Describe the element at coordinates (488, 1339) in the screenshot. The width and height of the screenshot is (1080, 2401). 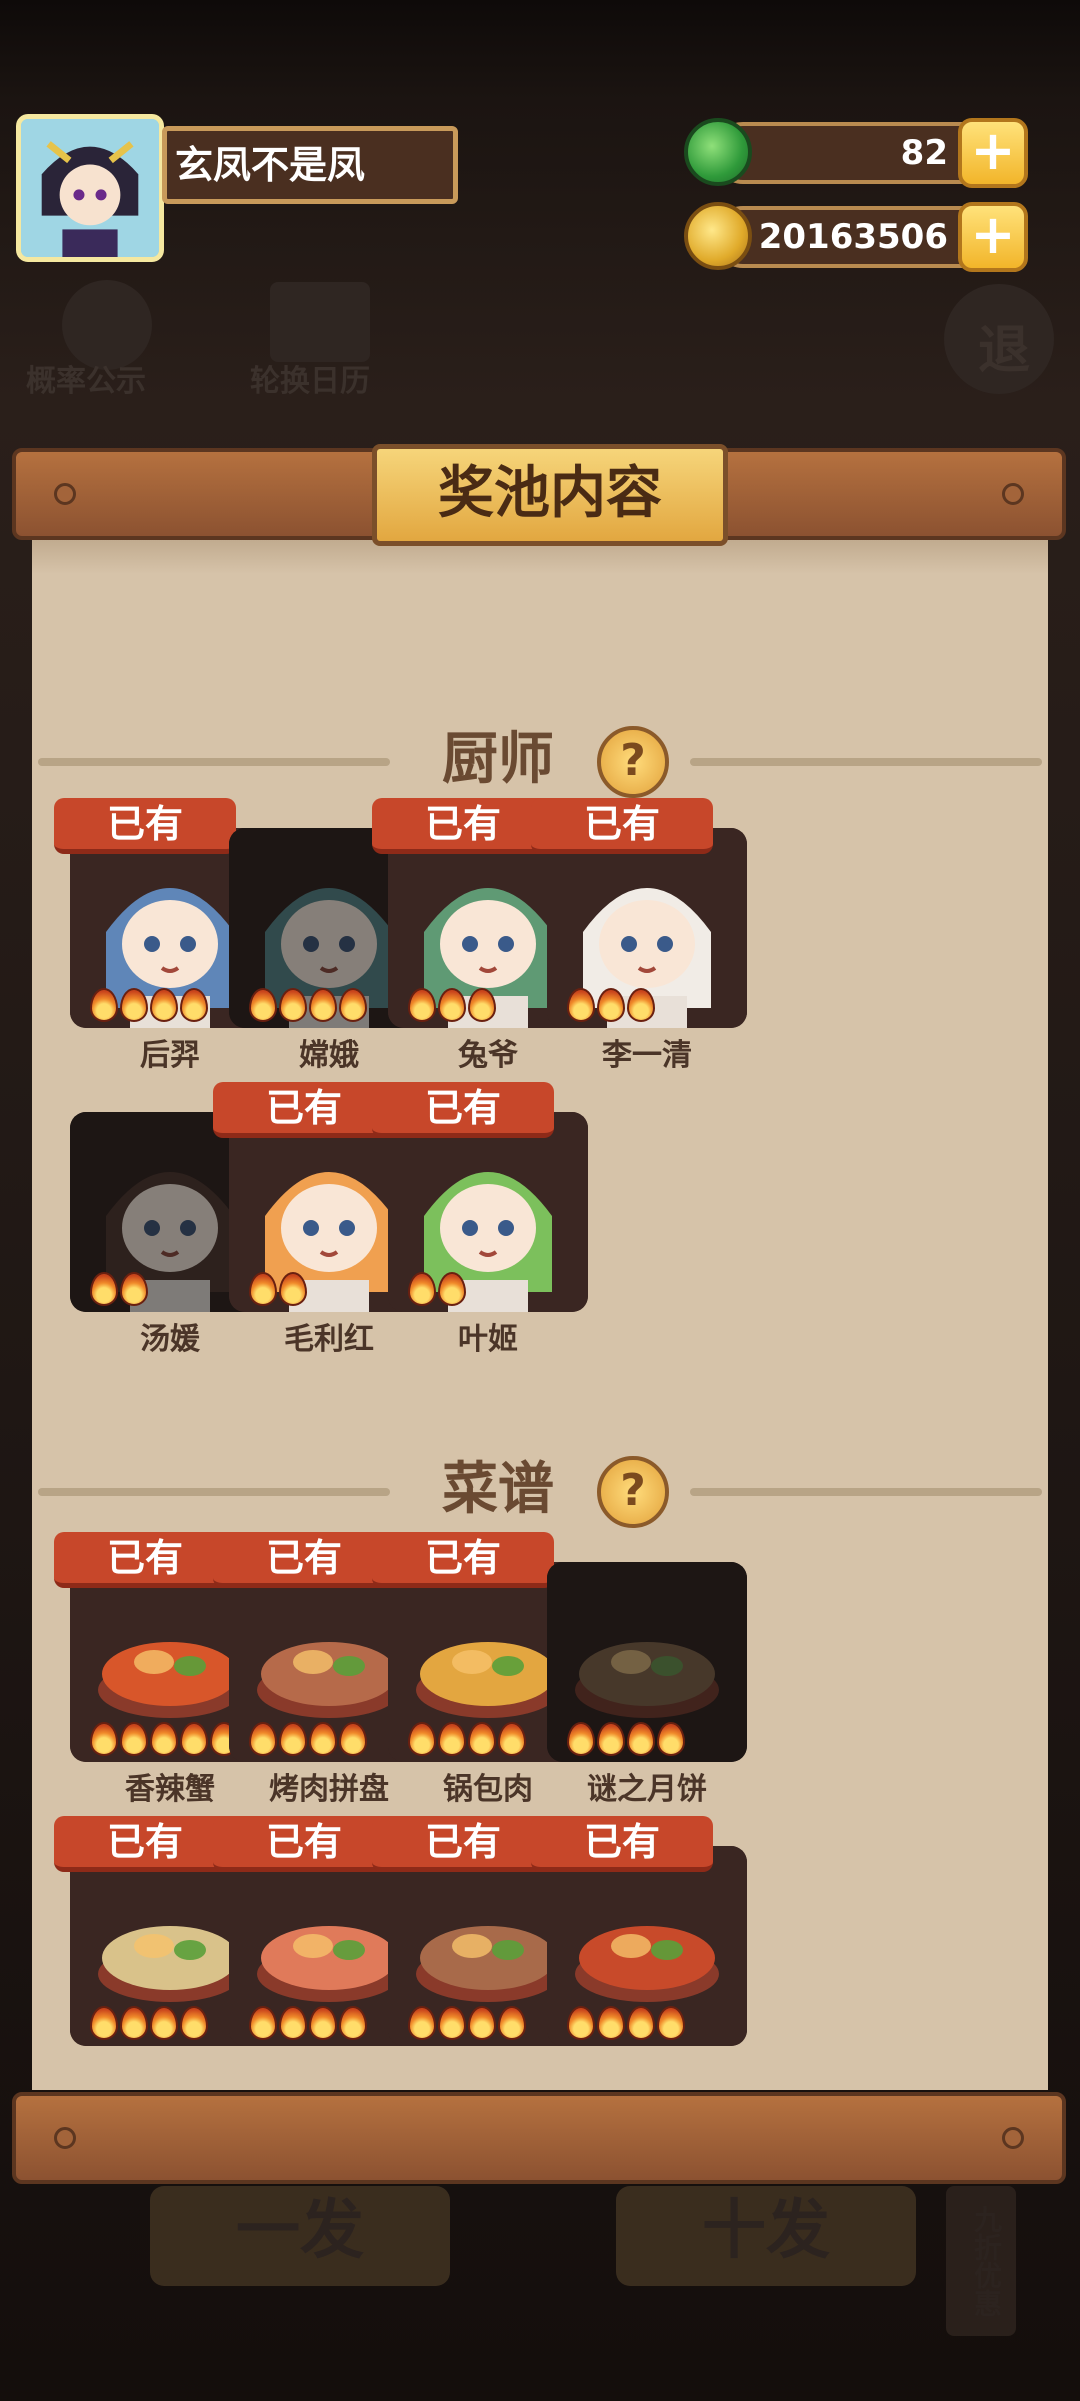
I see `chef-name: 叶姬` at that location.